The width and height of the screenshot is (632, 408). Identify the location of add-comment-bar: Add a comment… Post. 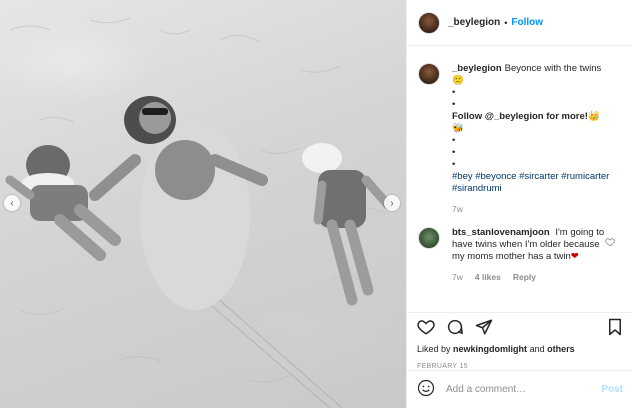
(519, 389).